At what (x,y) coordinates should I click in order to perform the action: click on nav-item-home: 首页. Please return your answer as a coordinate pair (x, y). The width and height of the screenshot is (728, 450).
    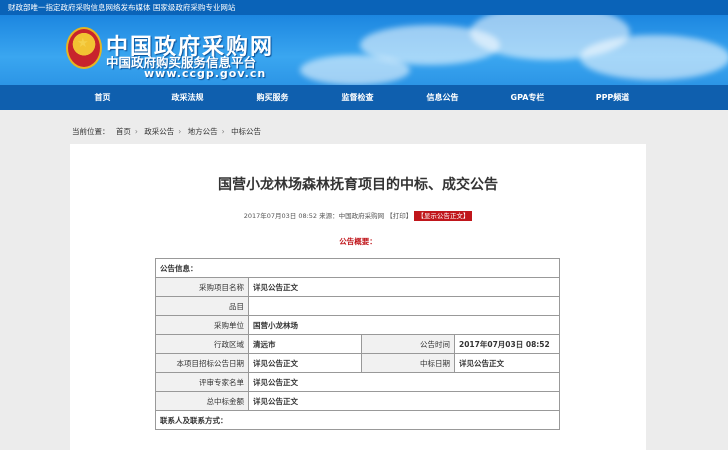
    Looking at the image, I should click on (102, 97).